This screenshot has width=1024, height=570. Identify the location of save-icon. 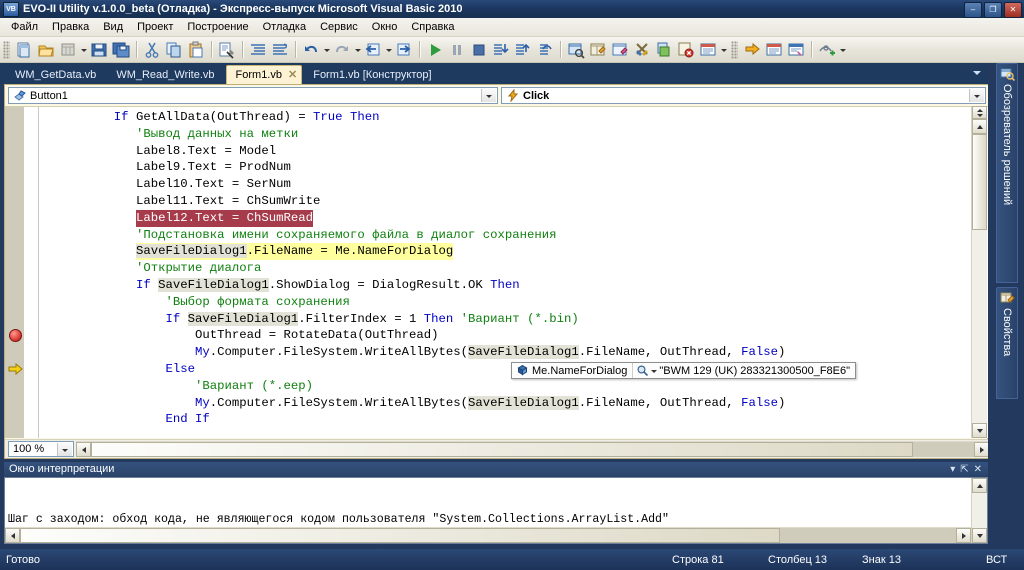
(99, 50).